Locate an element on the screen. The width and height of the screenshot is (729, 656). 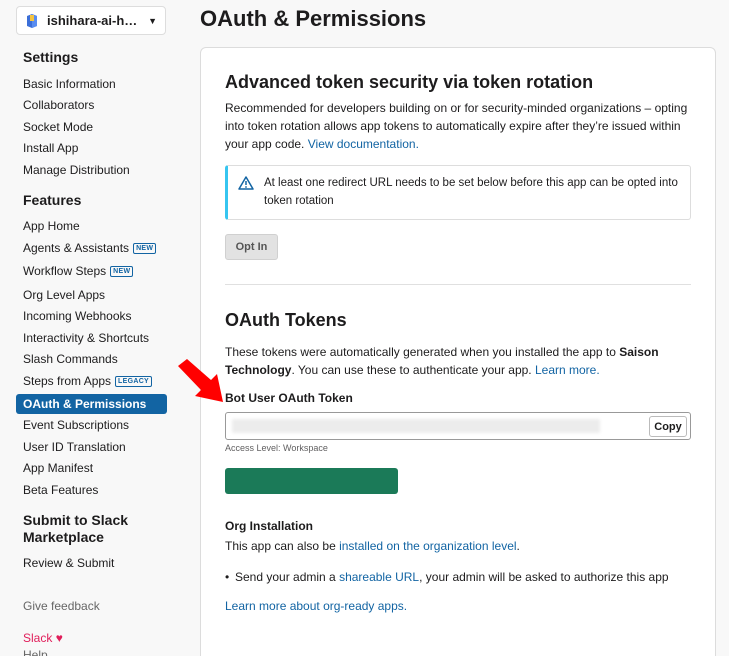
submit-section-title: Submit to Slack is located at coordinates (76, 520).